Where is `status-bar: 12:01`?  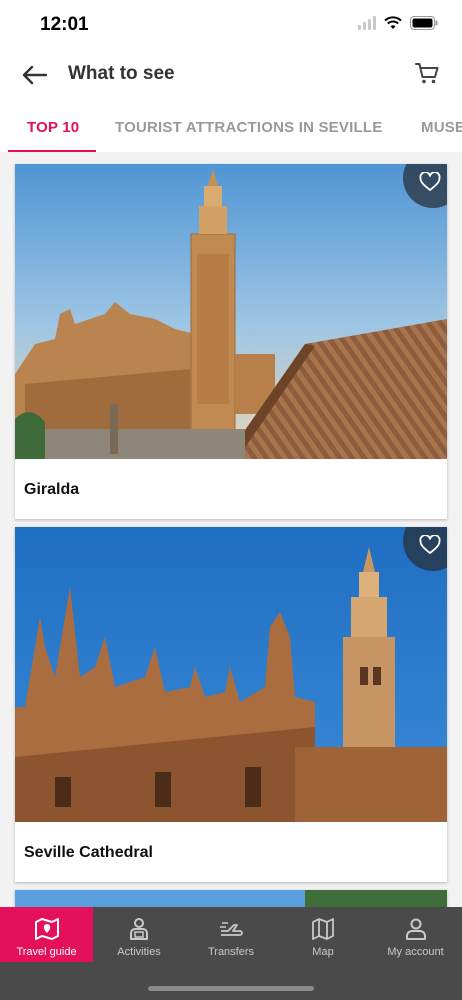
status-bar: 12:01 is located at coordinates (231, 24).